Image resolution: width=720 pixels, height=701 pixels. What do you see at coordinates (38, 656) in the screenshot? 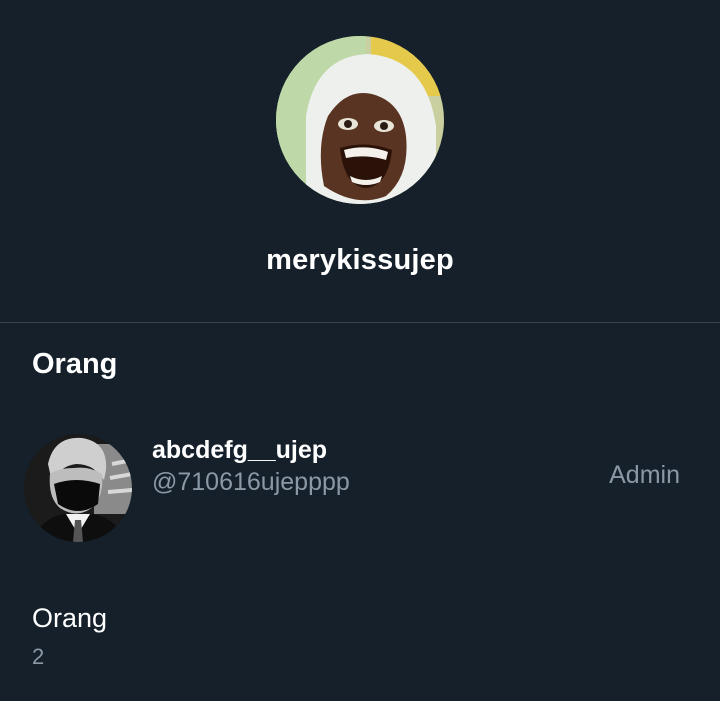
I see `people-count-value: 2` at bounding box center [38, 656].